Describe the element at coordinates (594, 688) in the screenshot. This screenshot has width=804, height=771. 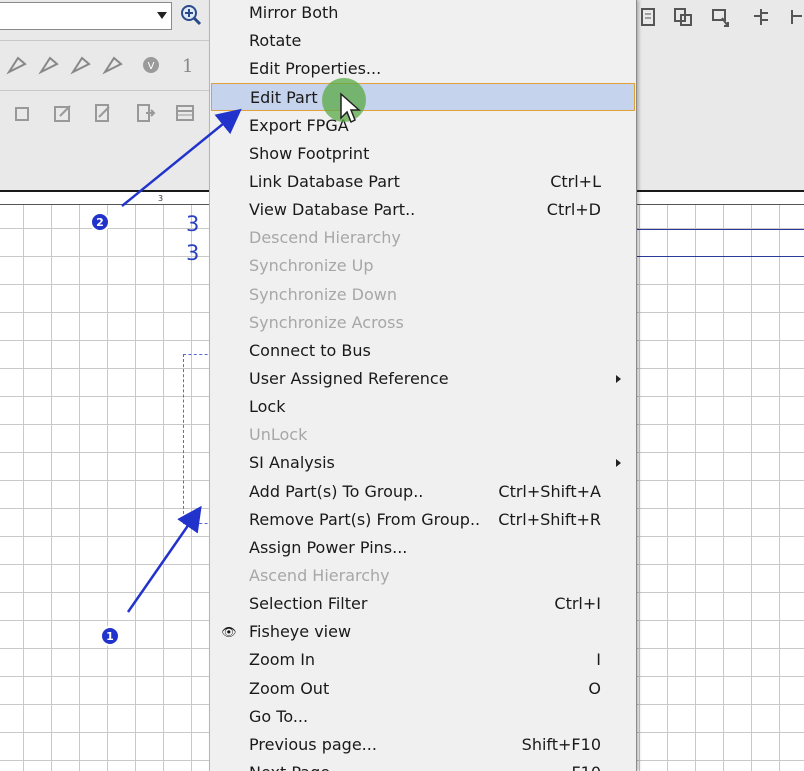
I see `menu-item-shortcut: O` at that location.